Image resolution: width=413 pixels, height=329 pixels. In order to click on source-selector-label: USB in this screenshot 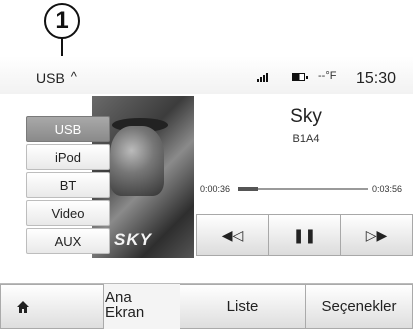, I will do `click(50, 78)`.